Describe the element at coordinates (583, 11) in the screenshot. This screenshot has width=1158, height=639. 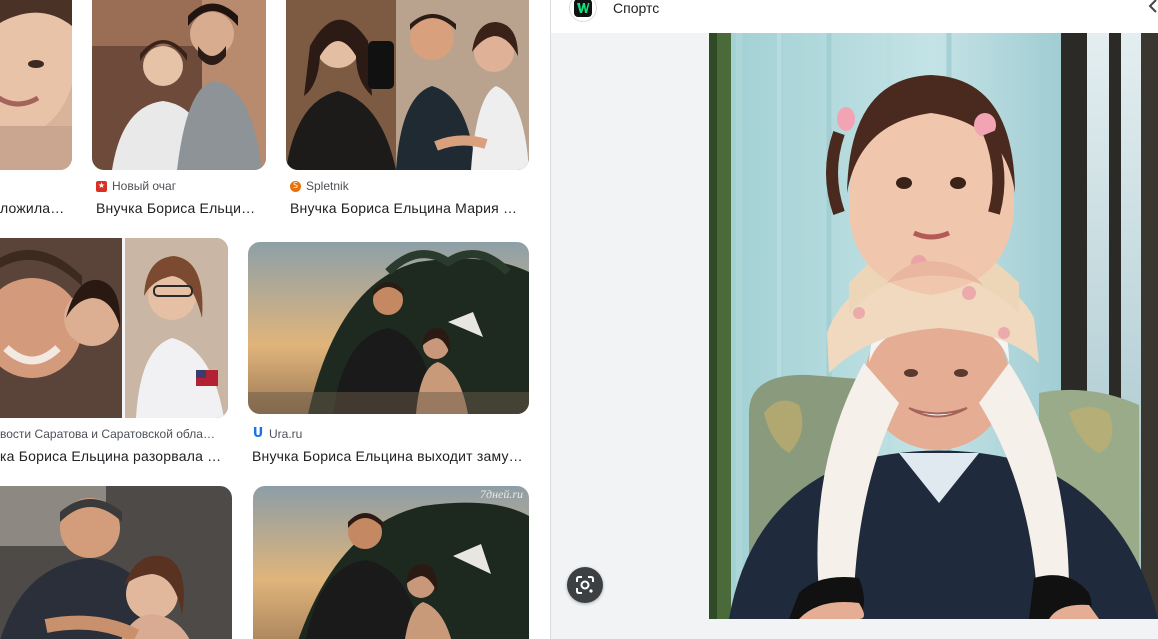
I see `sports-ru-logo-icon` at that location.